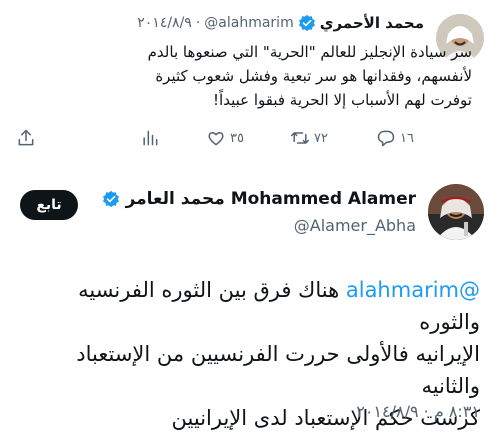 The image size is (500, 440). Describe the element at coordinates (271, 199) in the screenshot. I see `main-author-name: محمد العامر Mohammed Alamer` at that location.